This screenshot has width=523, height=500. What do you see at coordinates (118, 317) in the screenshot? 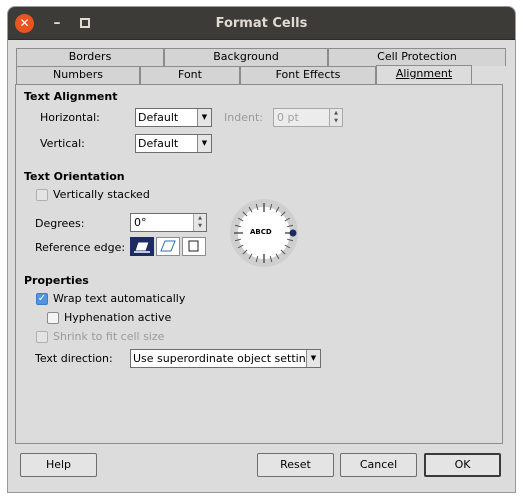
I see `hyphenation-label: Hyphenation active` at bounding box center [118, 317].